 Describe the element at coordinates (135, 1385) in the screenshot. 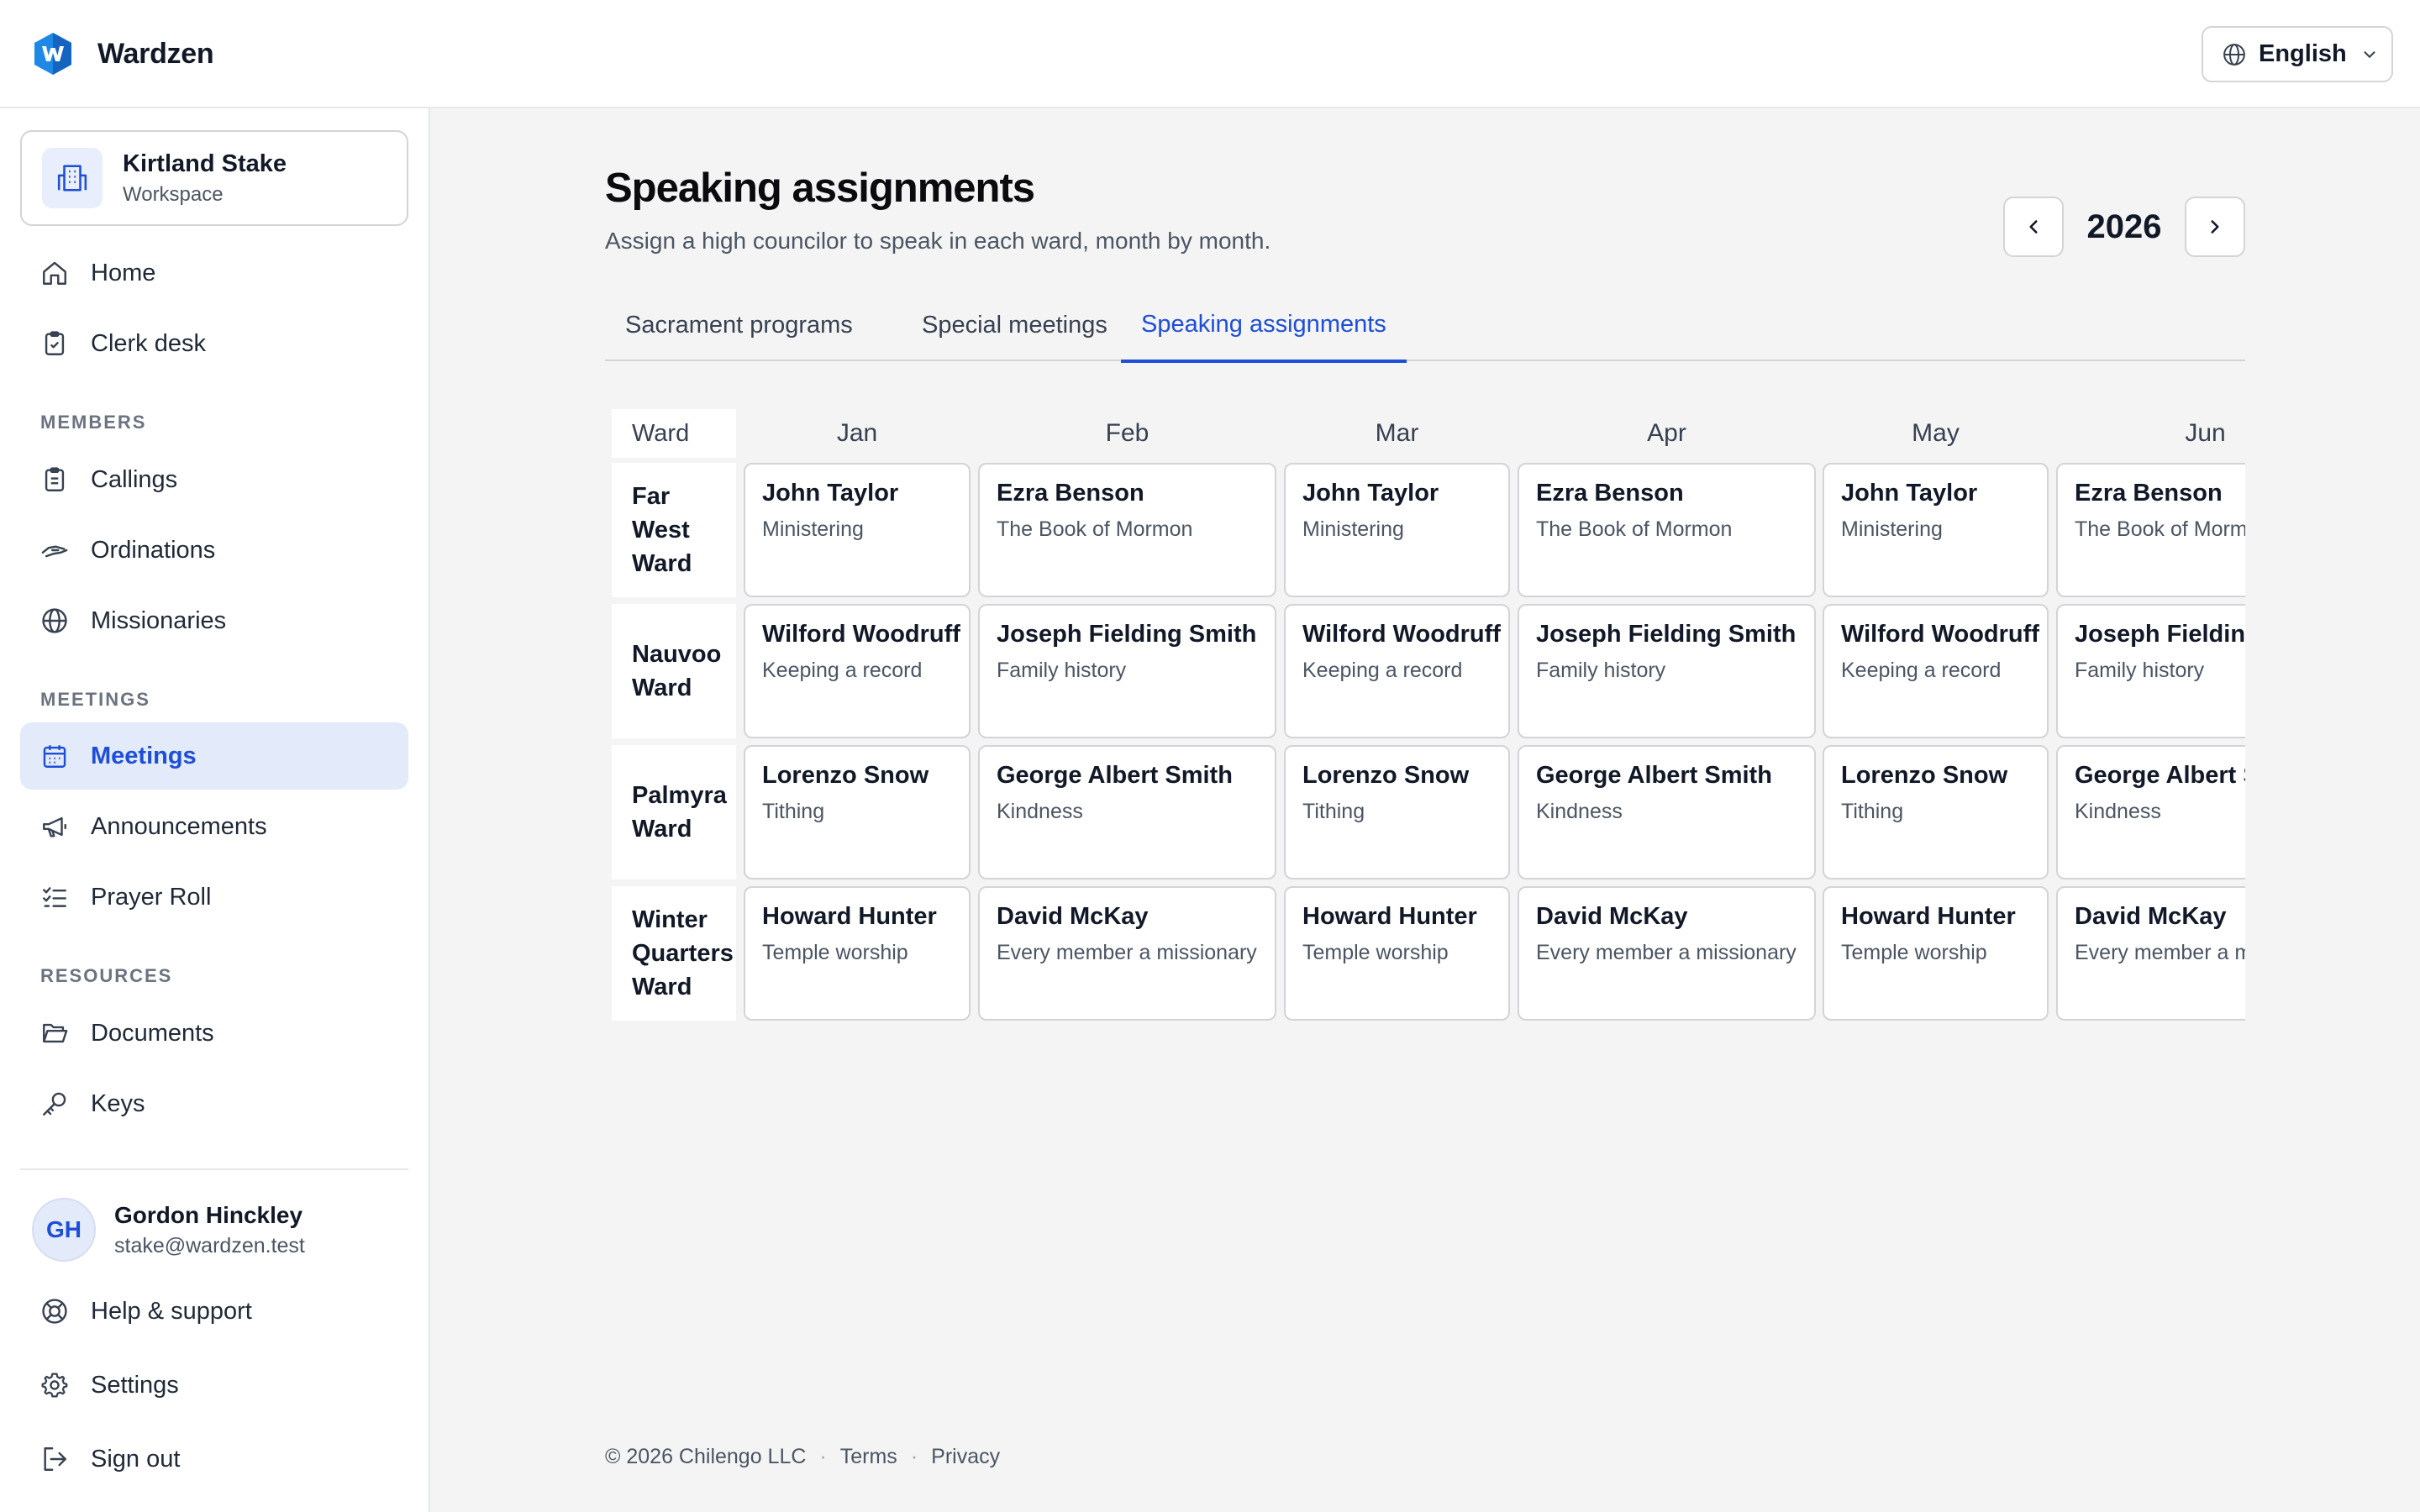

I see `nav-label-settings: Settings` at that location.